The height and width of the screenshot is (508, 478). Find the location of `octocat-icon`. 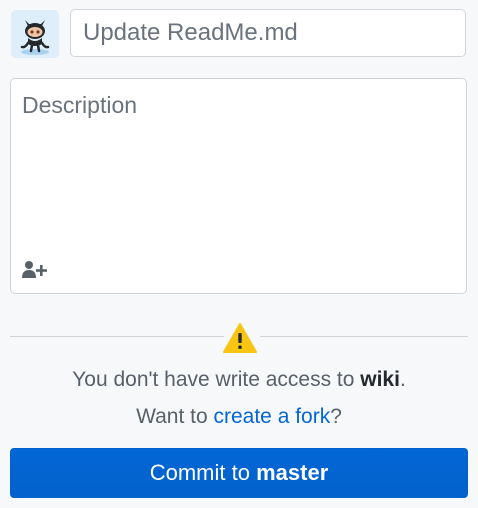

octocat-icon is located at coordinates (35, 34).